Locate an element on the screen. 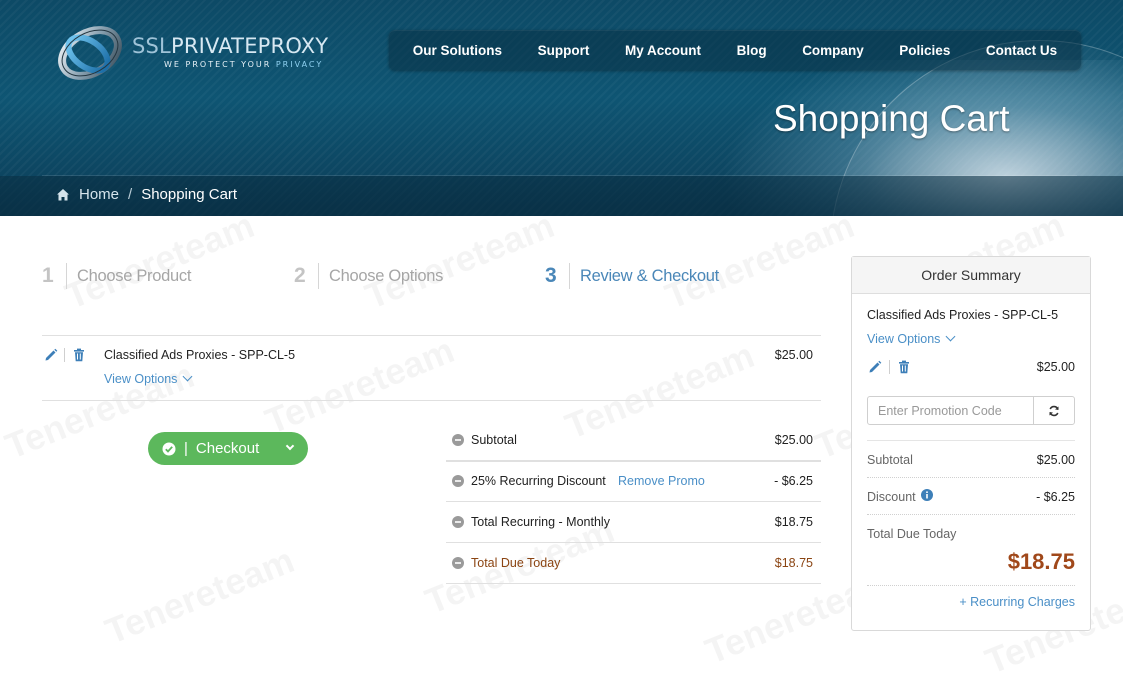  logo-ssl-text: SSL is located at coordinates (151, 46).